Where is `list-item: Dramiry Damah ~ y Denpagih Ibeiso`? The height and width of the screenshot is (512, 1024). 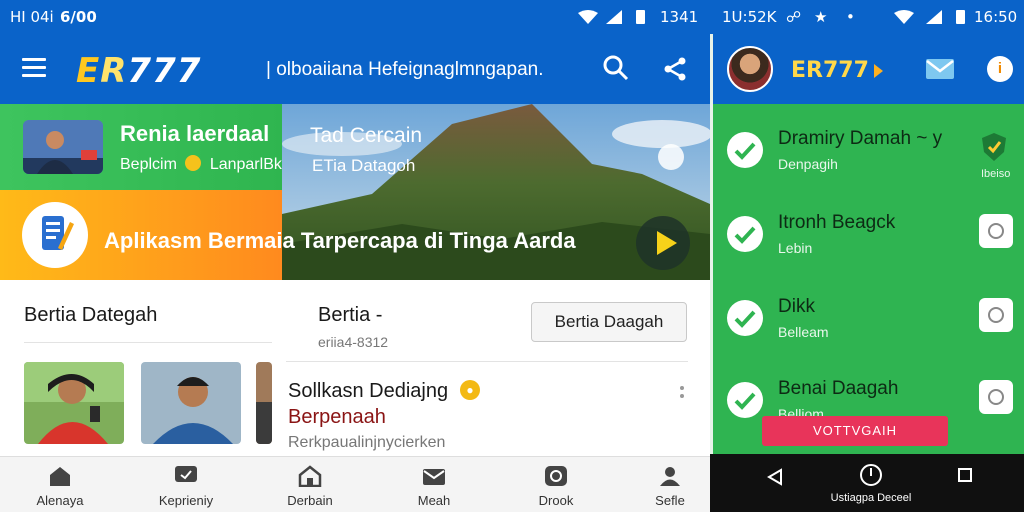
list-item: Dramiry Damah ~ y Denpagih Ibeiso is located at coordinates (868, 160).